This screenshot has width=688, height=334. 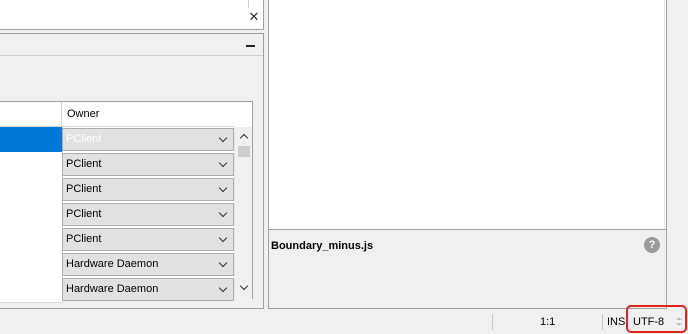 What do you see at coordinates (616, 322) in the screenshot?
I see `insert-mode: INS` at bounding box center [616, 322].